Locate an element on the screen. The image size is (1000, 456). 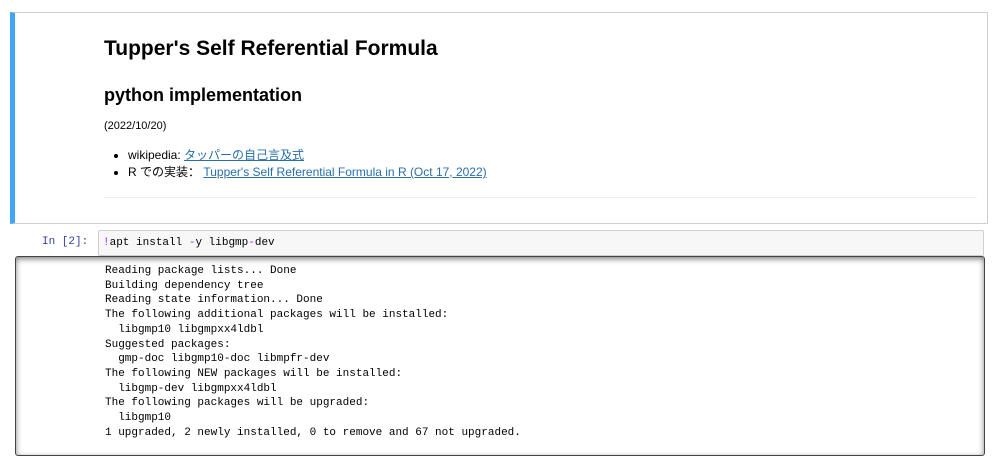
output-line: The following packages will be upgraded: is located at coordinates (237, 403).